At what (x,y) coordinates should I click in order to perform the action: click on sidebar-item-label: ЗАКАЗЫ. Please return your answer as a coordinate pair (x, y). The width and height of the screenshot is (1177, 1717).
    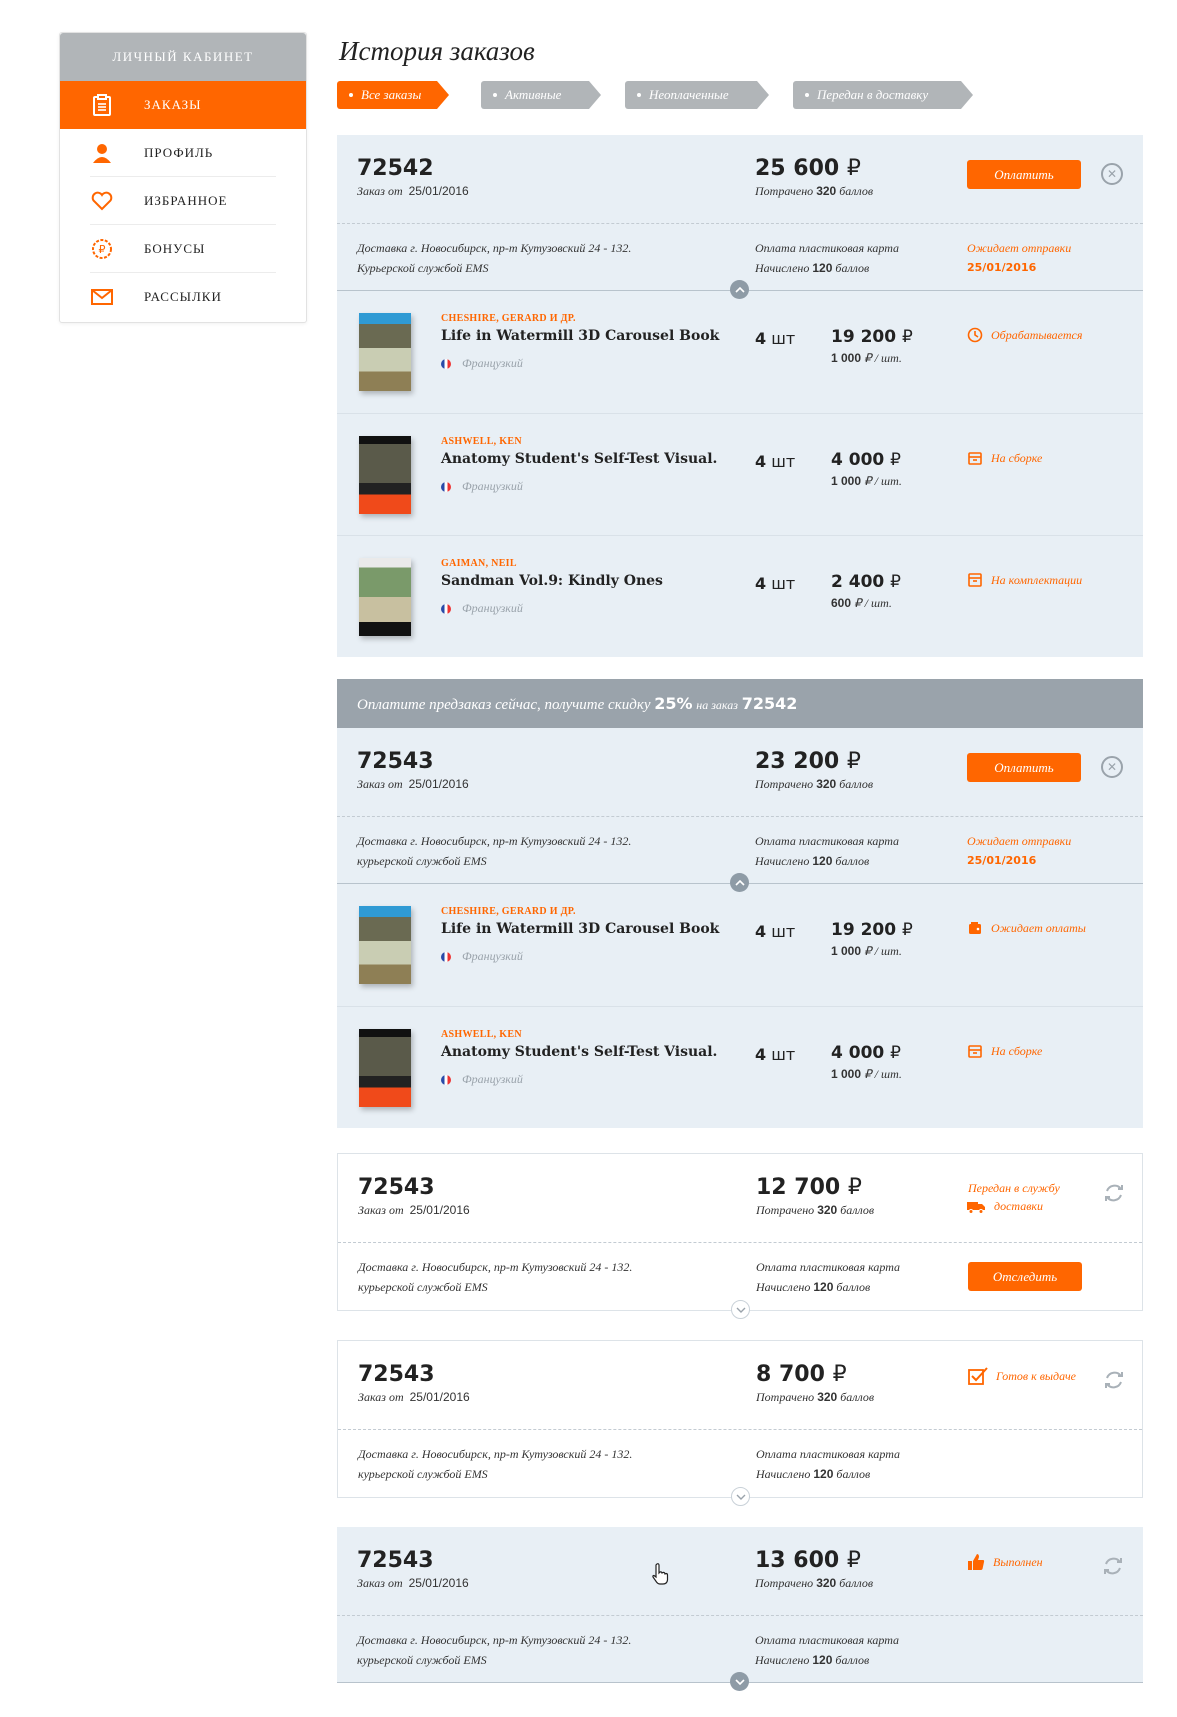
    Looking at the image, I should click on (173, 104).